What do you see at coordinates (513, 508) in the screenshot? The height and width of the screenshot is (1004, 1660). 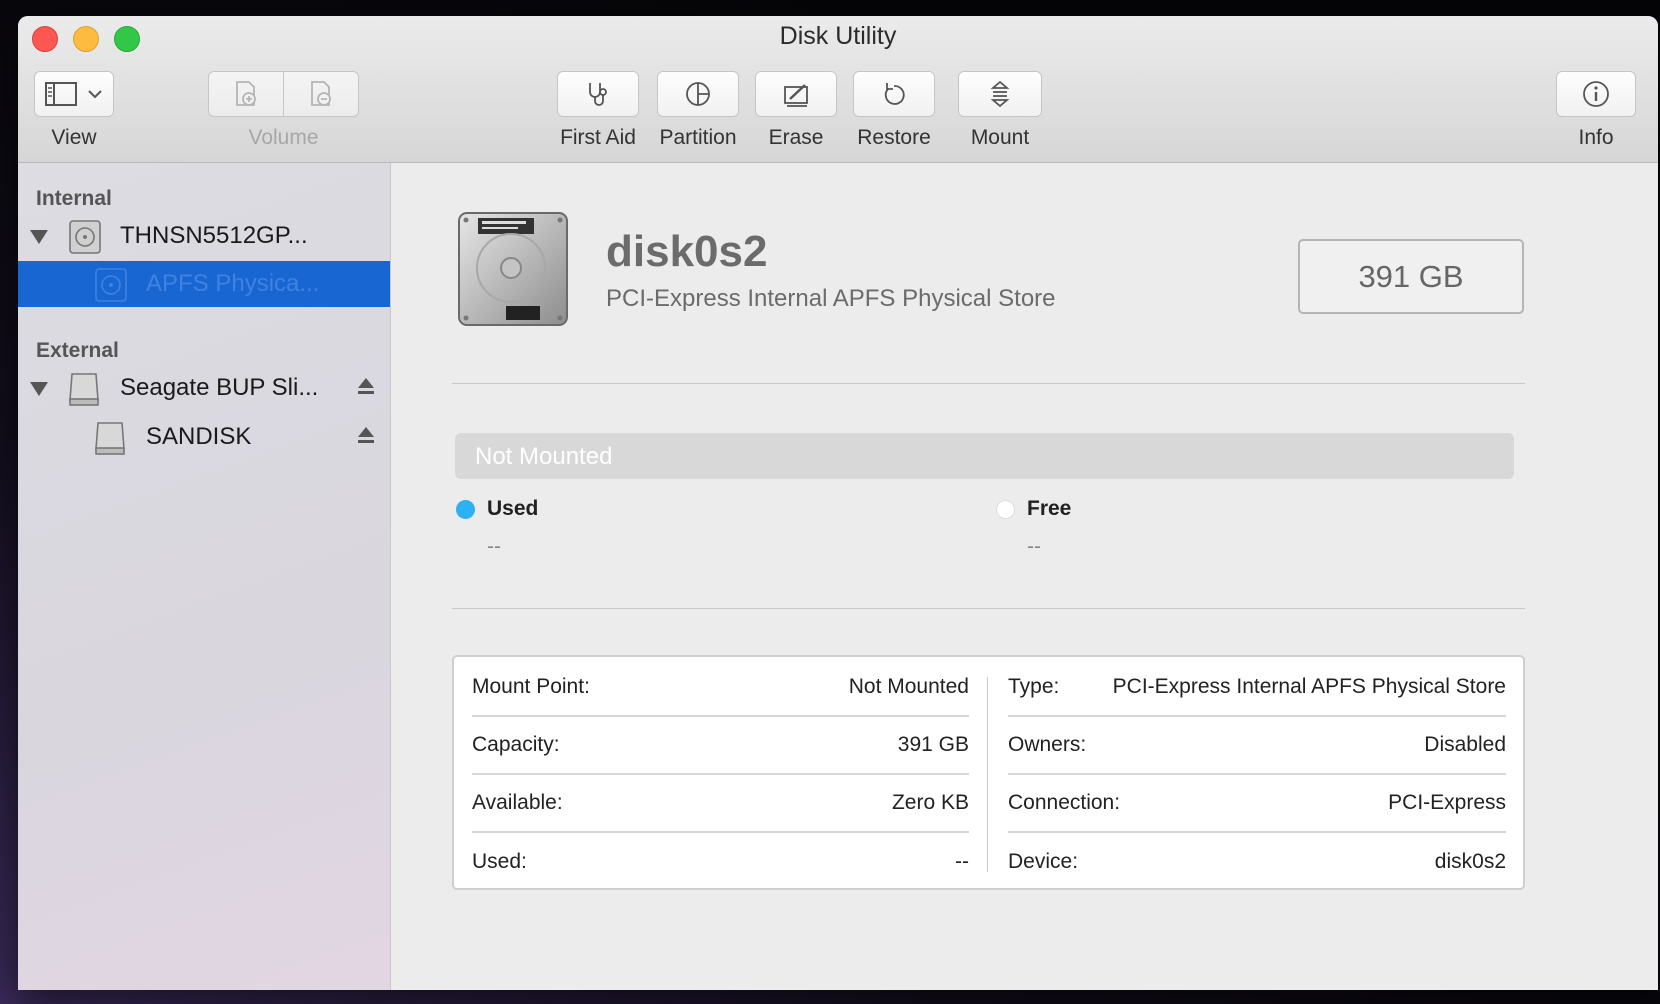 I see `used-legend-label: Used` at bounding box center [513, 508].